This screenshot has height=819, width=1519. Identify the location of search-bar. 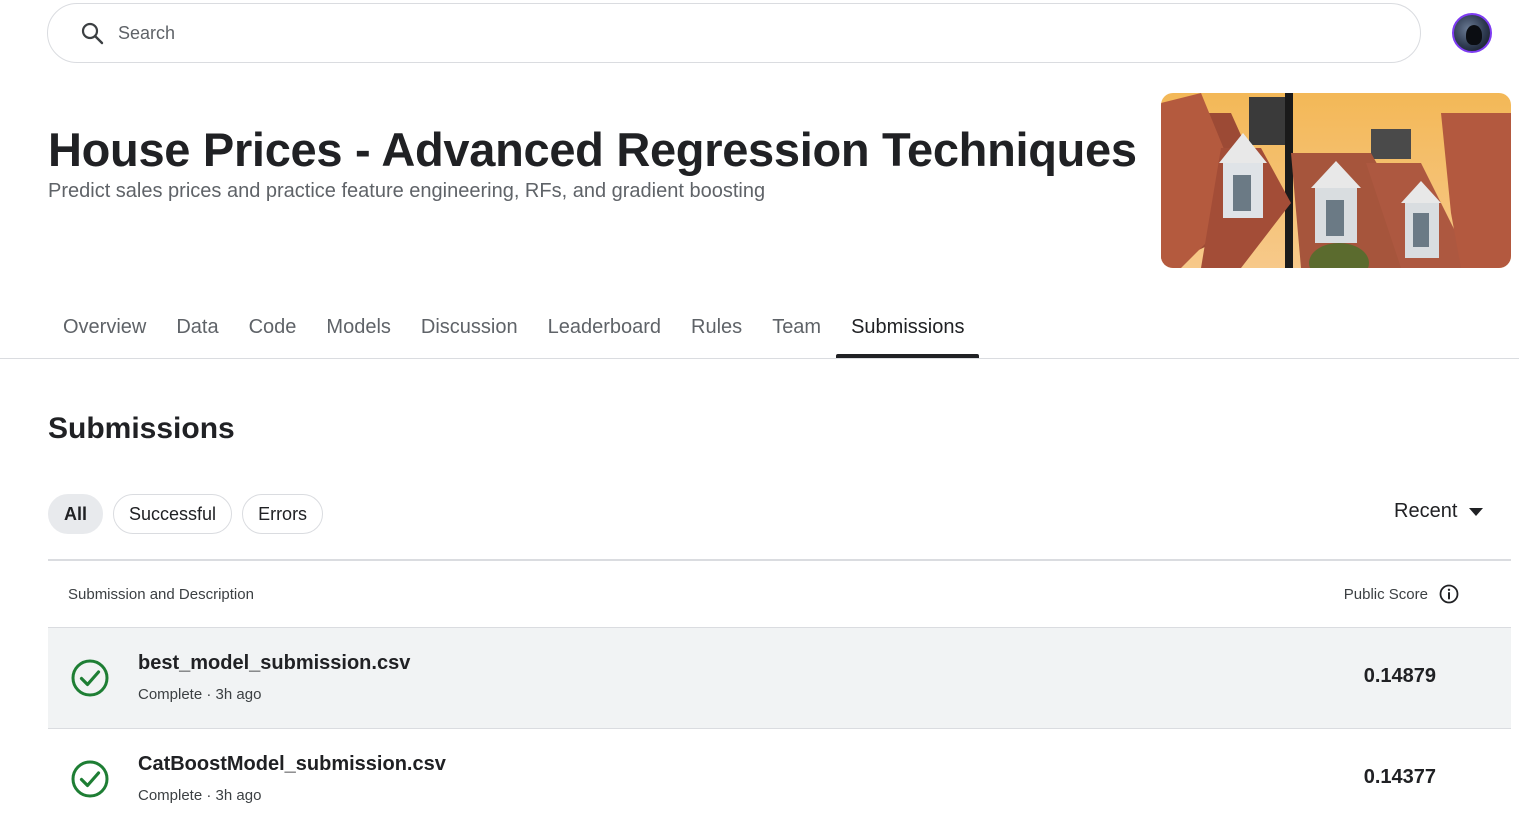
(734, 33).